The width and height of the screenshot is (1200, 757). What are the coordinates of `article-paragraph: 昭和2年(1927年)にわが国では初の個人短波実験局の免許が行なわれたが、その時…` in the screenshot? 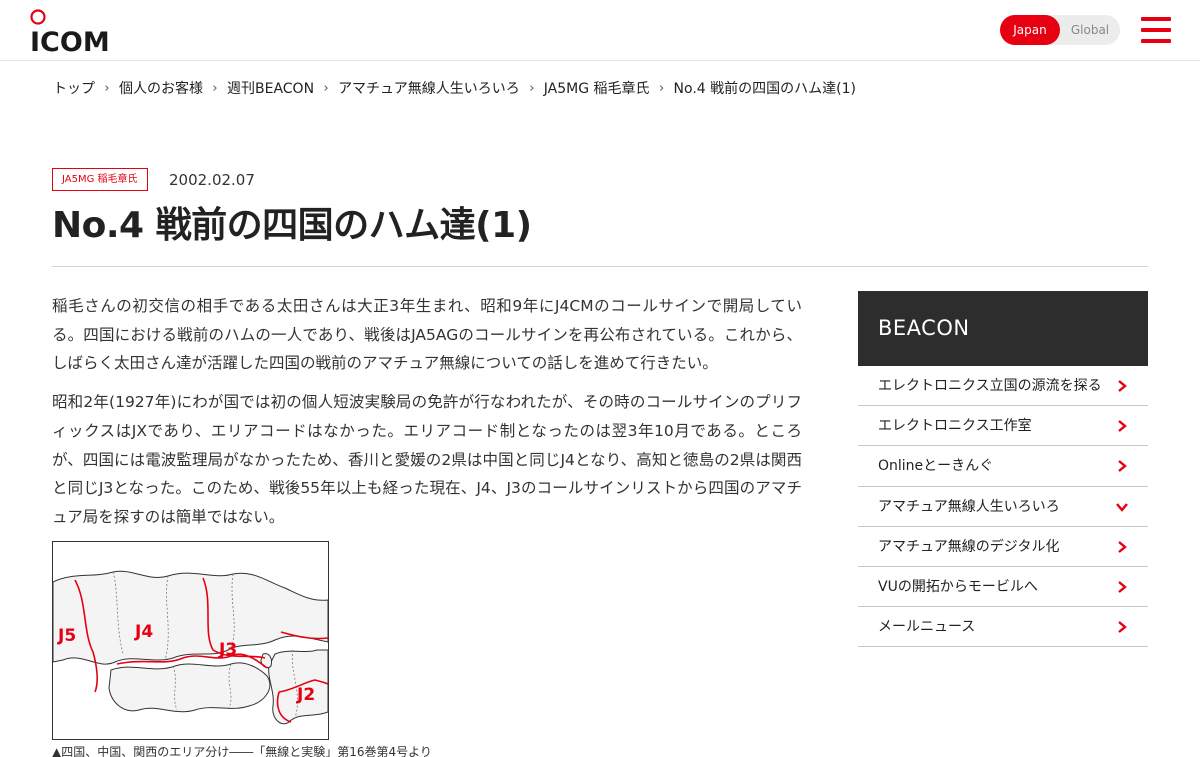 It's located at (427, 459).